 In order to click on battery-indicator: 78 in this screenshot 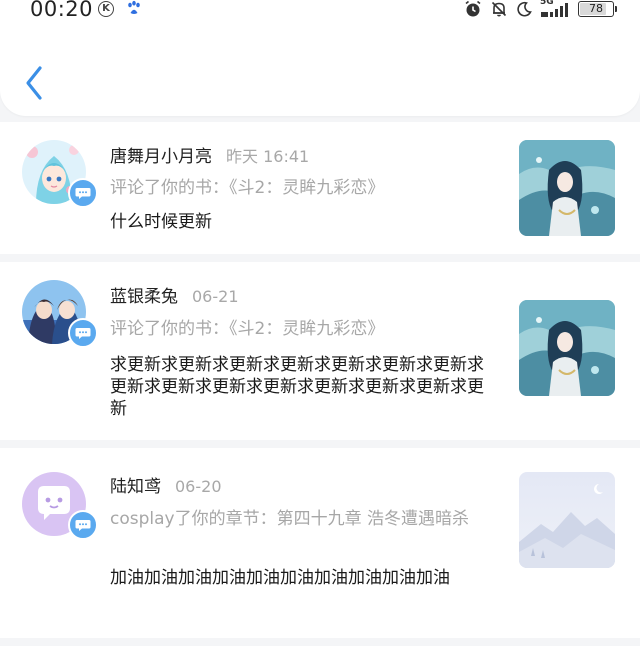, I will do `click(597, 9)`.